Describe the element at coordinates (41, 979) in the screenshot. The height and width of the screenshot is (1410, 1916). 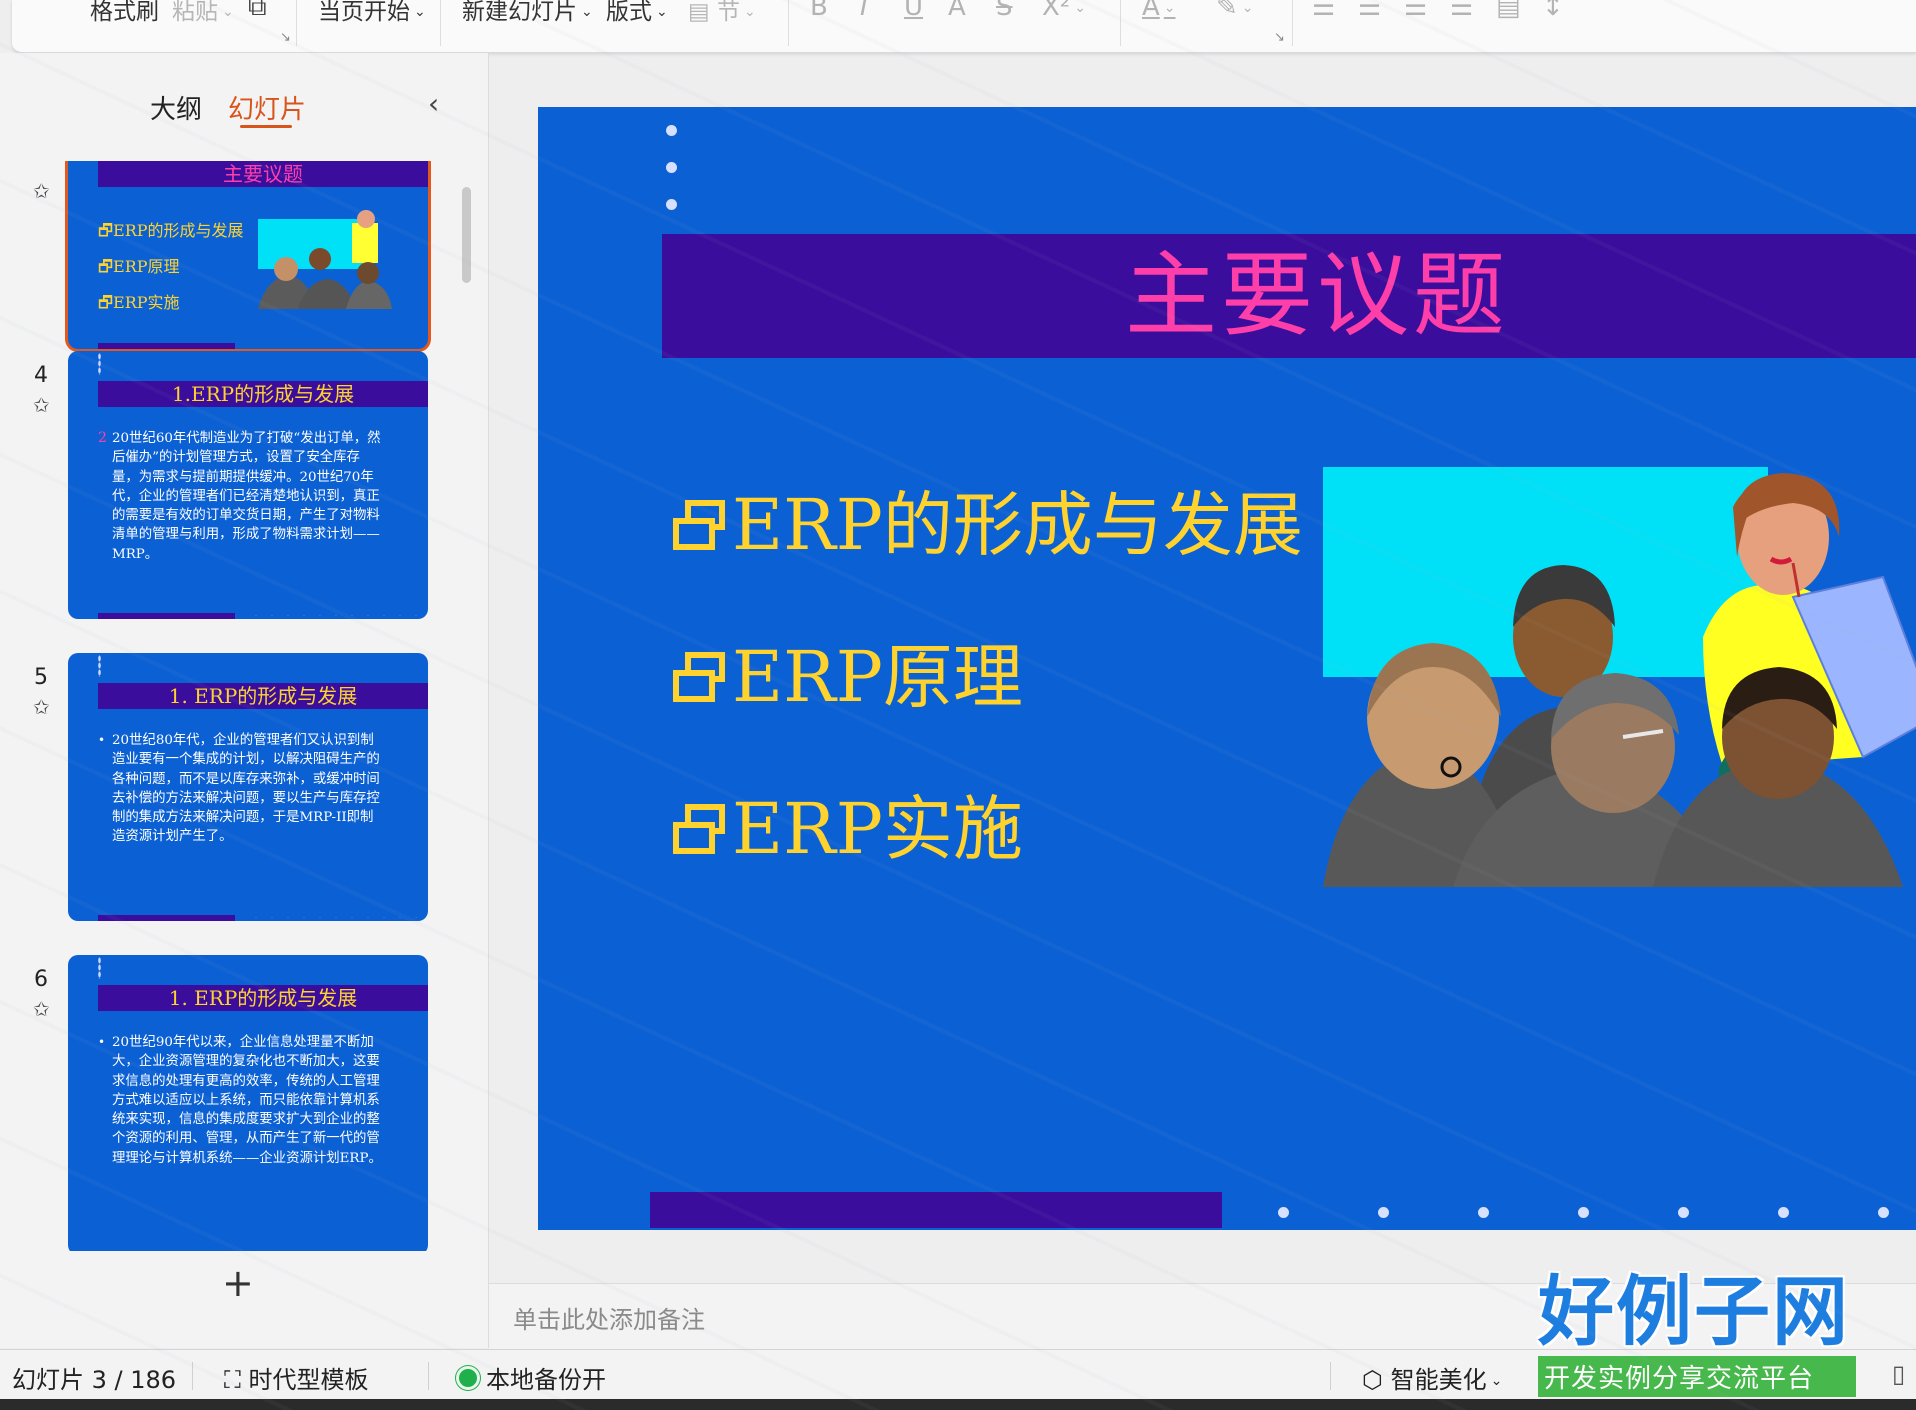
I see `slide-number: 6` at that location.